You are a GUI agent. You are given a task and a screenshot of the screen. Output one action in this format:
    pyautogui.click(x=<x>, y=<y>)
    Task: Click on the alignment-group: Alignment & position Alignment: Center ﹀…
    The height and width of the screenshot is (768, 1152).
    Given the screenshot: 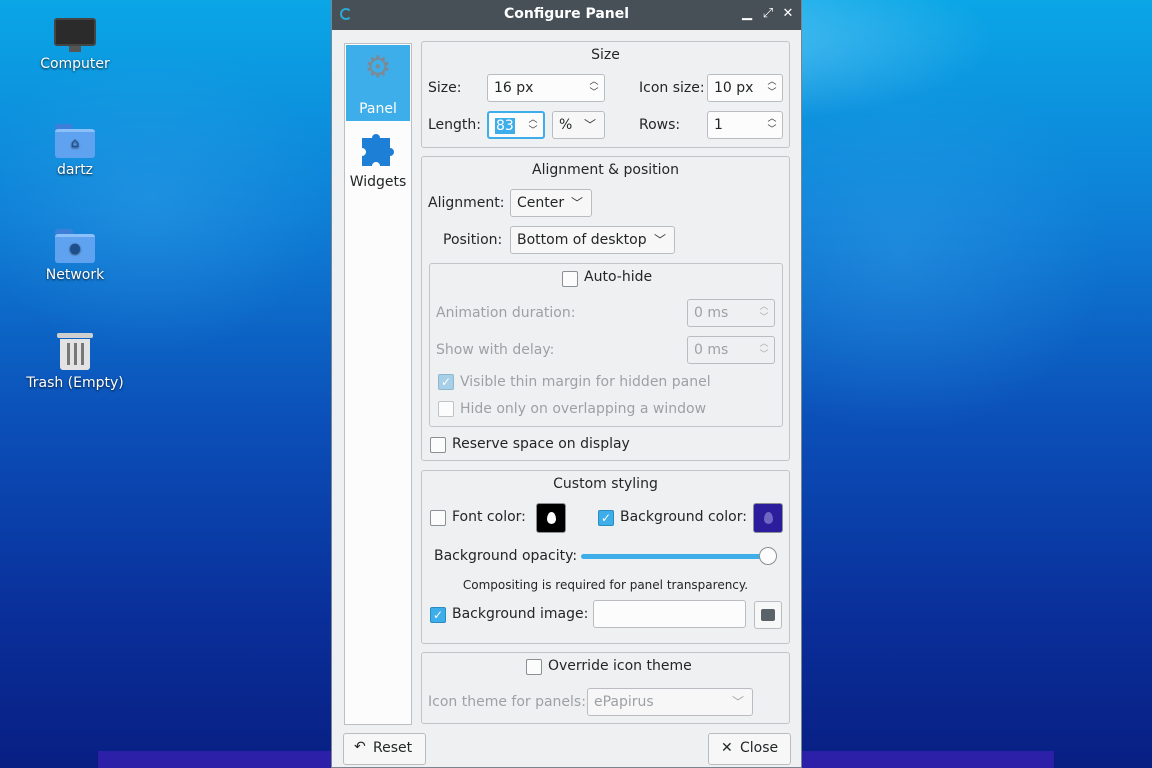 What is the action you would take?
    pyautogui.click(x=605, y=308)
    